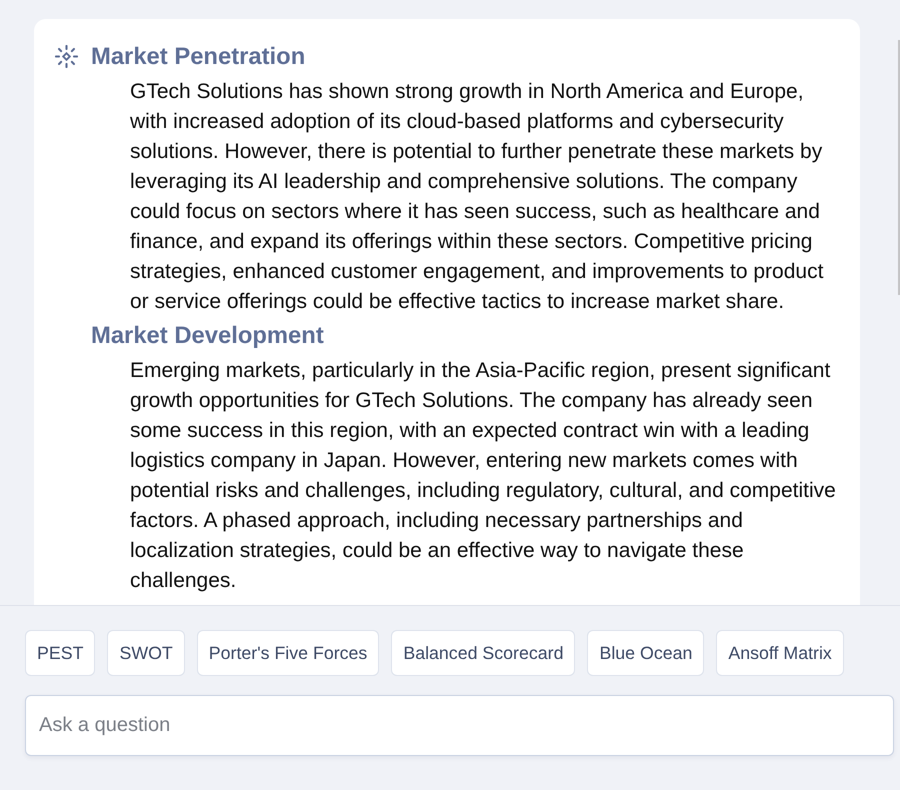 This screenshot has height=790, width=900. What do you see at coordinates (60, 653) in the screenshot?
I see `suggestion-chip: PEST` at bounding box center [60, 653].